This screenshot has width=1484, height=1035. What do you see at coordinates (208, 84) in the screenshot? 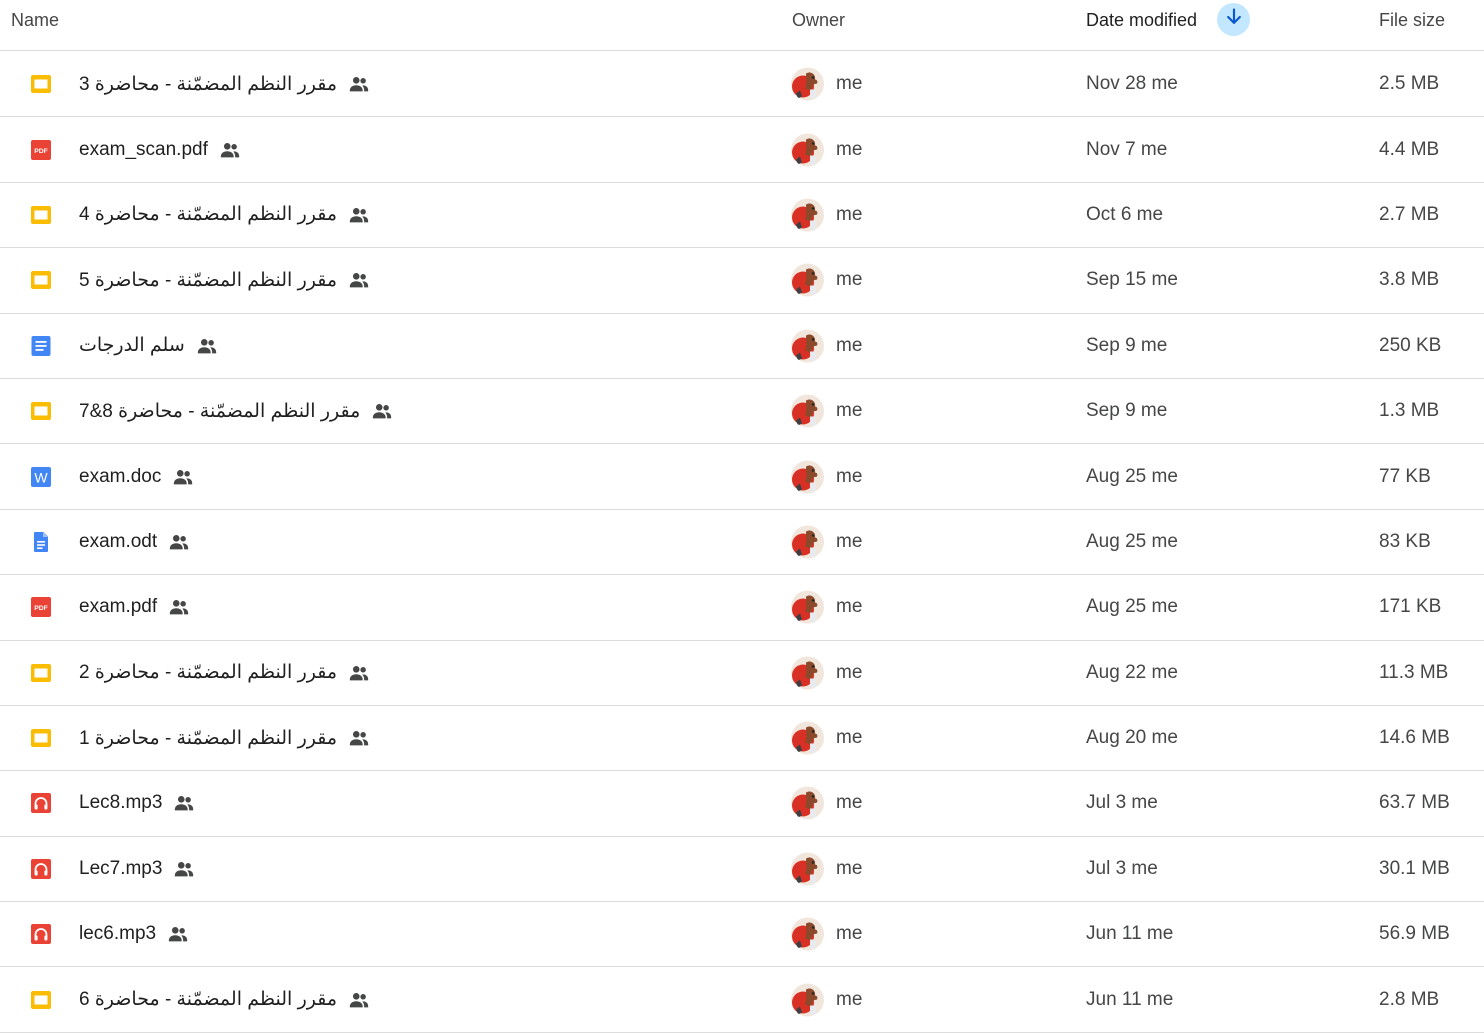
I see `file-name: مقرر النظم المضمّنة - محاضرة 3` at bounding box center [208, 84].